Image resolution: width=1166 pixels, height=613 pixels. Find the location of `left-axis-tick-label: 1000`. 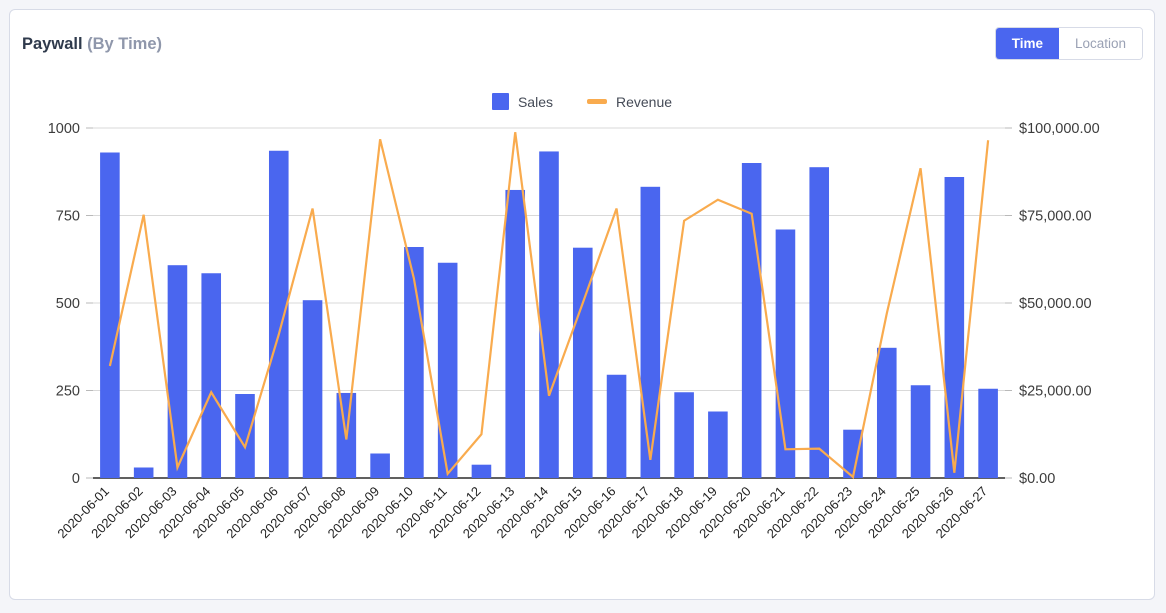

left-axis-tick-label: 1000 is located at coordinates (64, 129).